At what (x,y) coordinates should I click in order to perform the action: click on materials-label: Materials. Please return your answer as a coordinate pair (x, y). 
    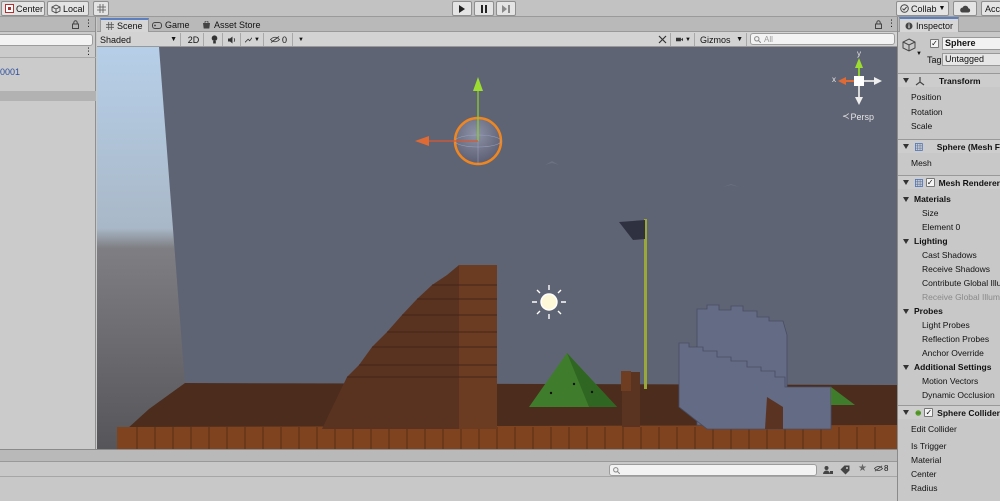
    Looking at the image, I should click on (932, 199).